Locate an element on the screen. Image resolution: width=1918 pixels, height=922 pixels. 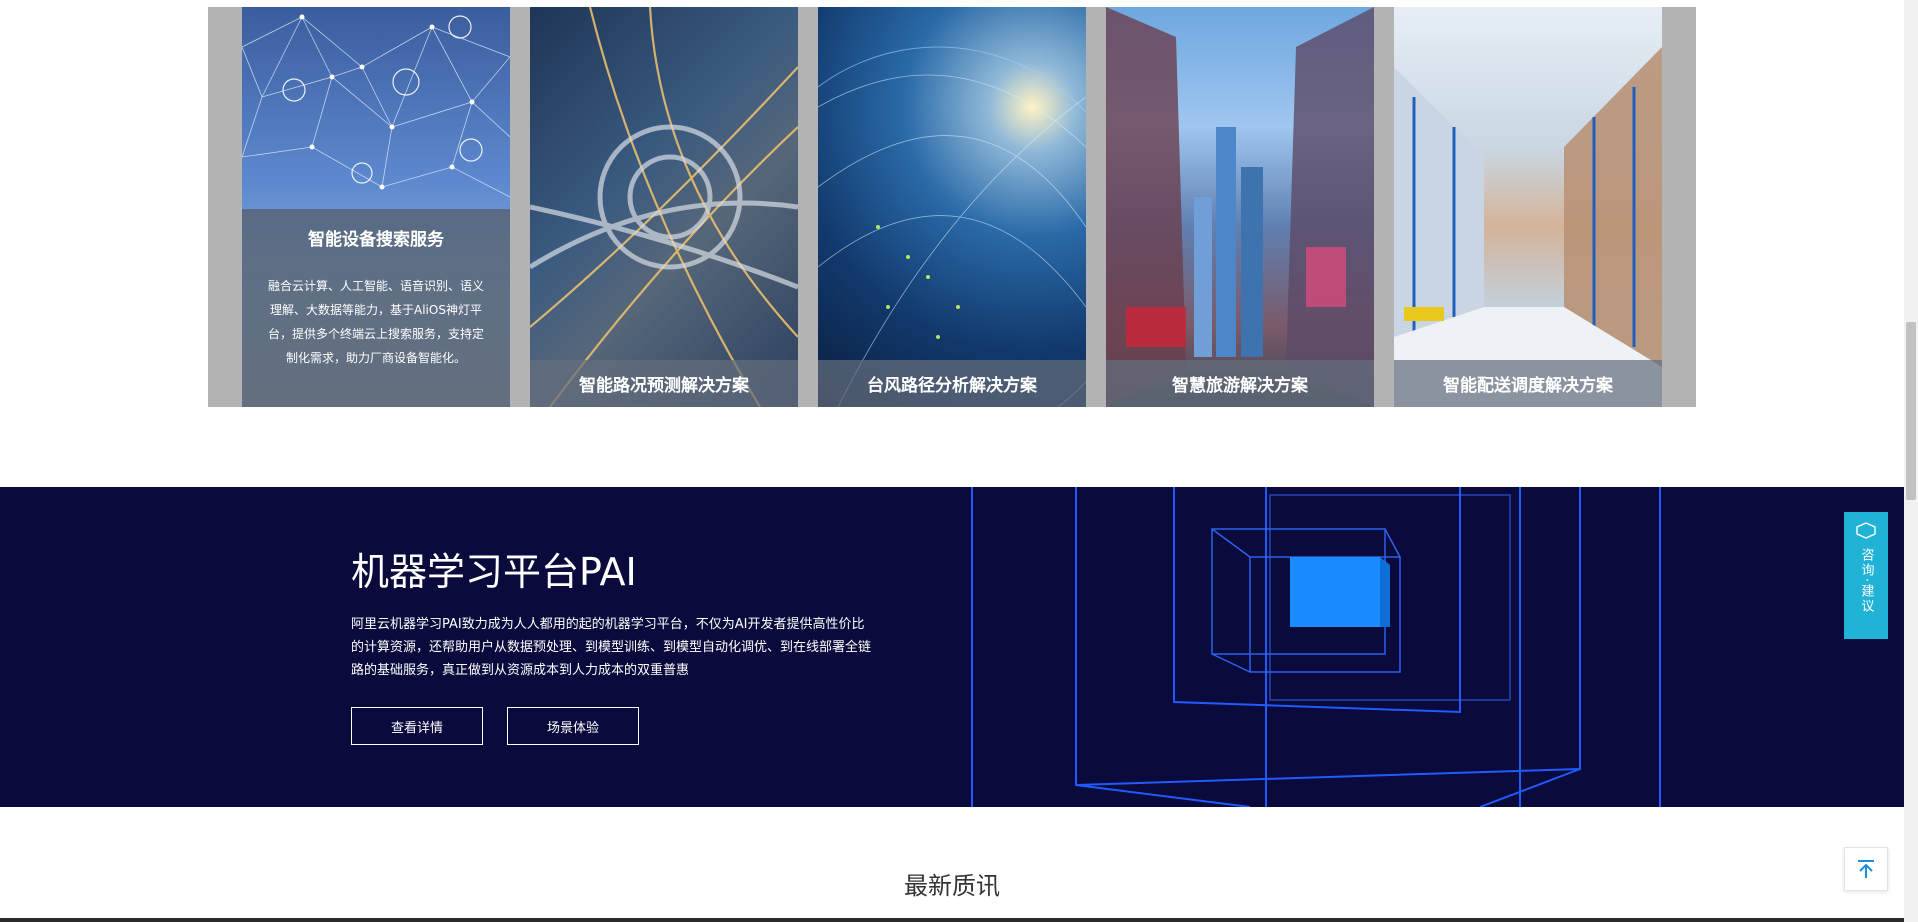
scrollbar-thumb is located at coordinates (1911, 411).